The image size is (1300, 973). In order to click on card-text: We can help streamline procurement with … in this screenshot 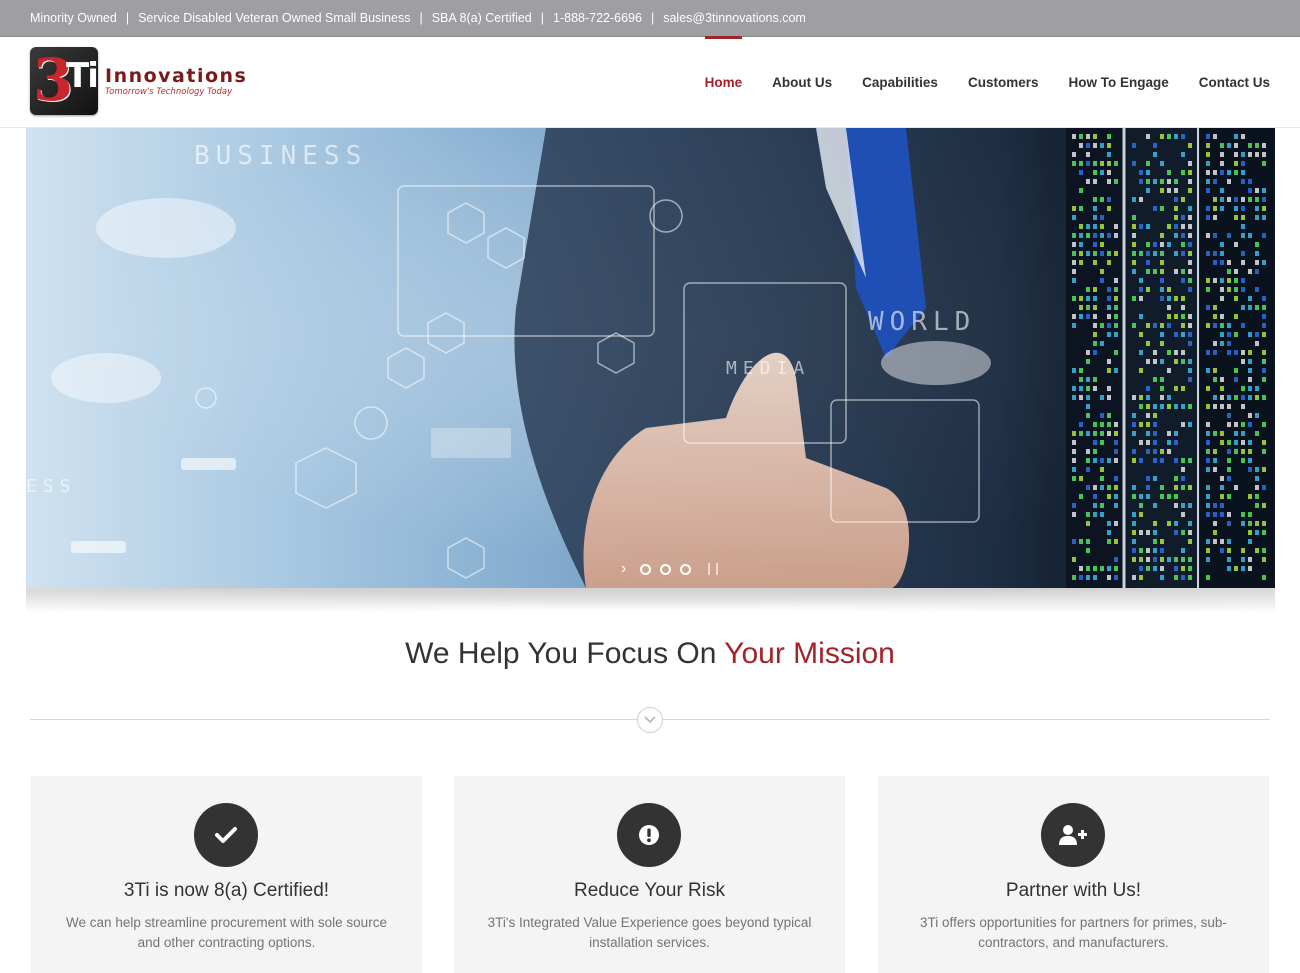, I will do `click(226, 932)`.